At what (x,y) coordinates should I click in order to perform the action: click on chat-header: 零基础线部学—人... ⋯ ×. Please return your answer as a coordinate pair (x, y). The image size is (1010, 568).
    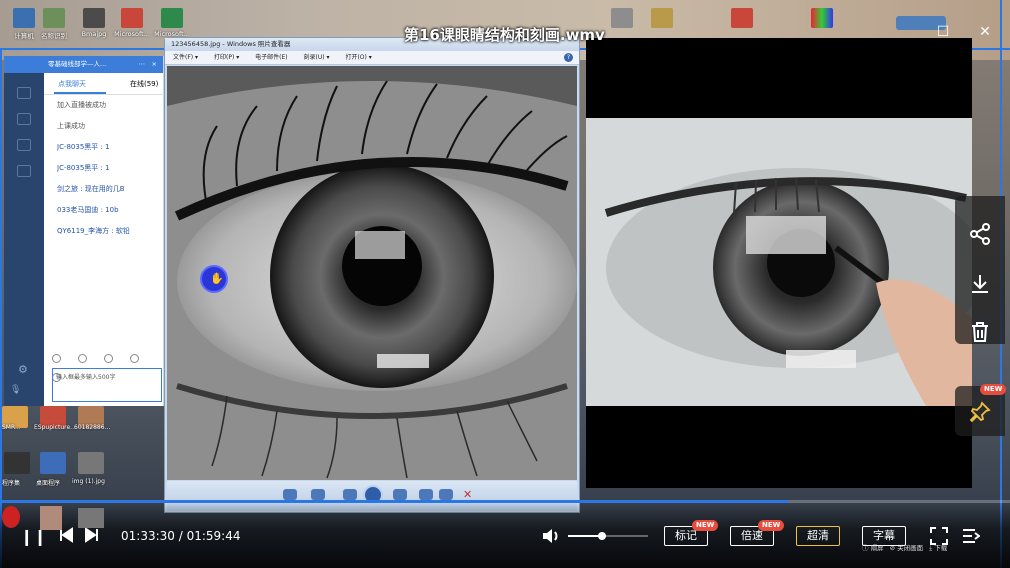
    Looking at the image, I should click on (83, 64).